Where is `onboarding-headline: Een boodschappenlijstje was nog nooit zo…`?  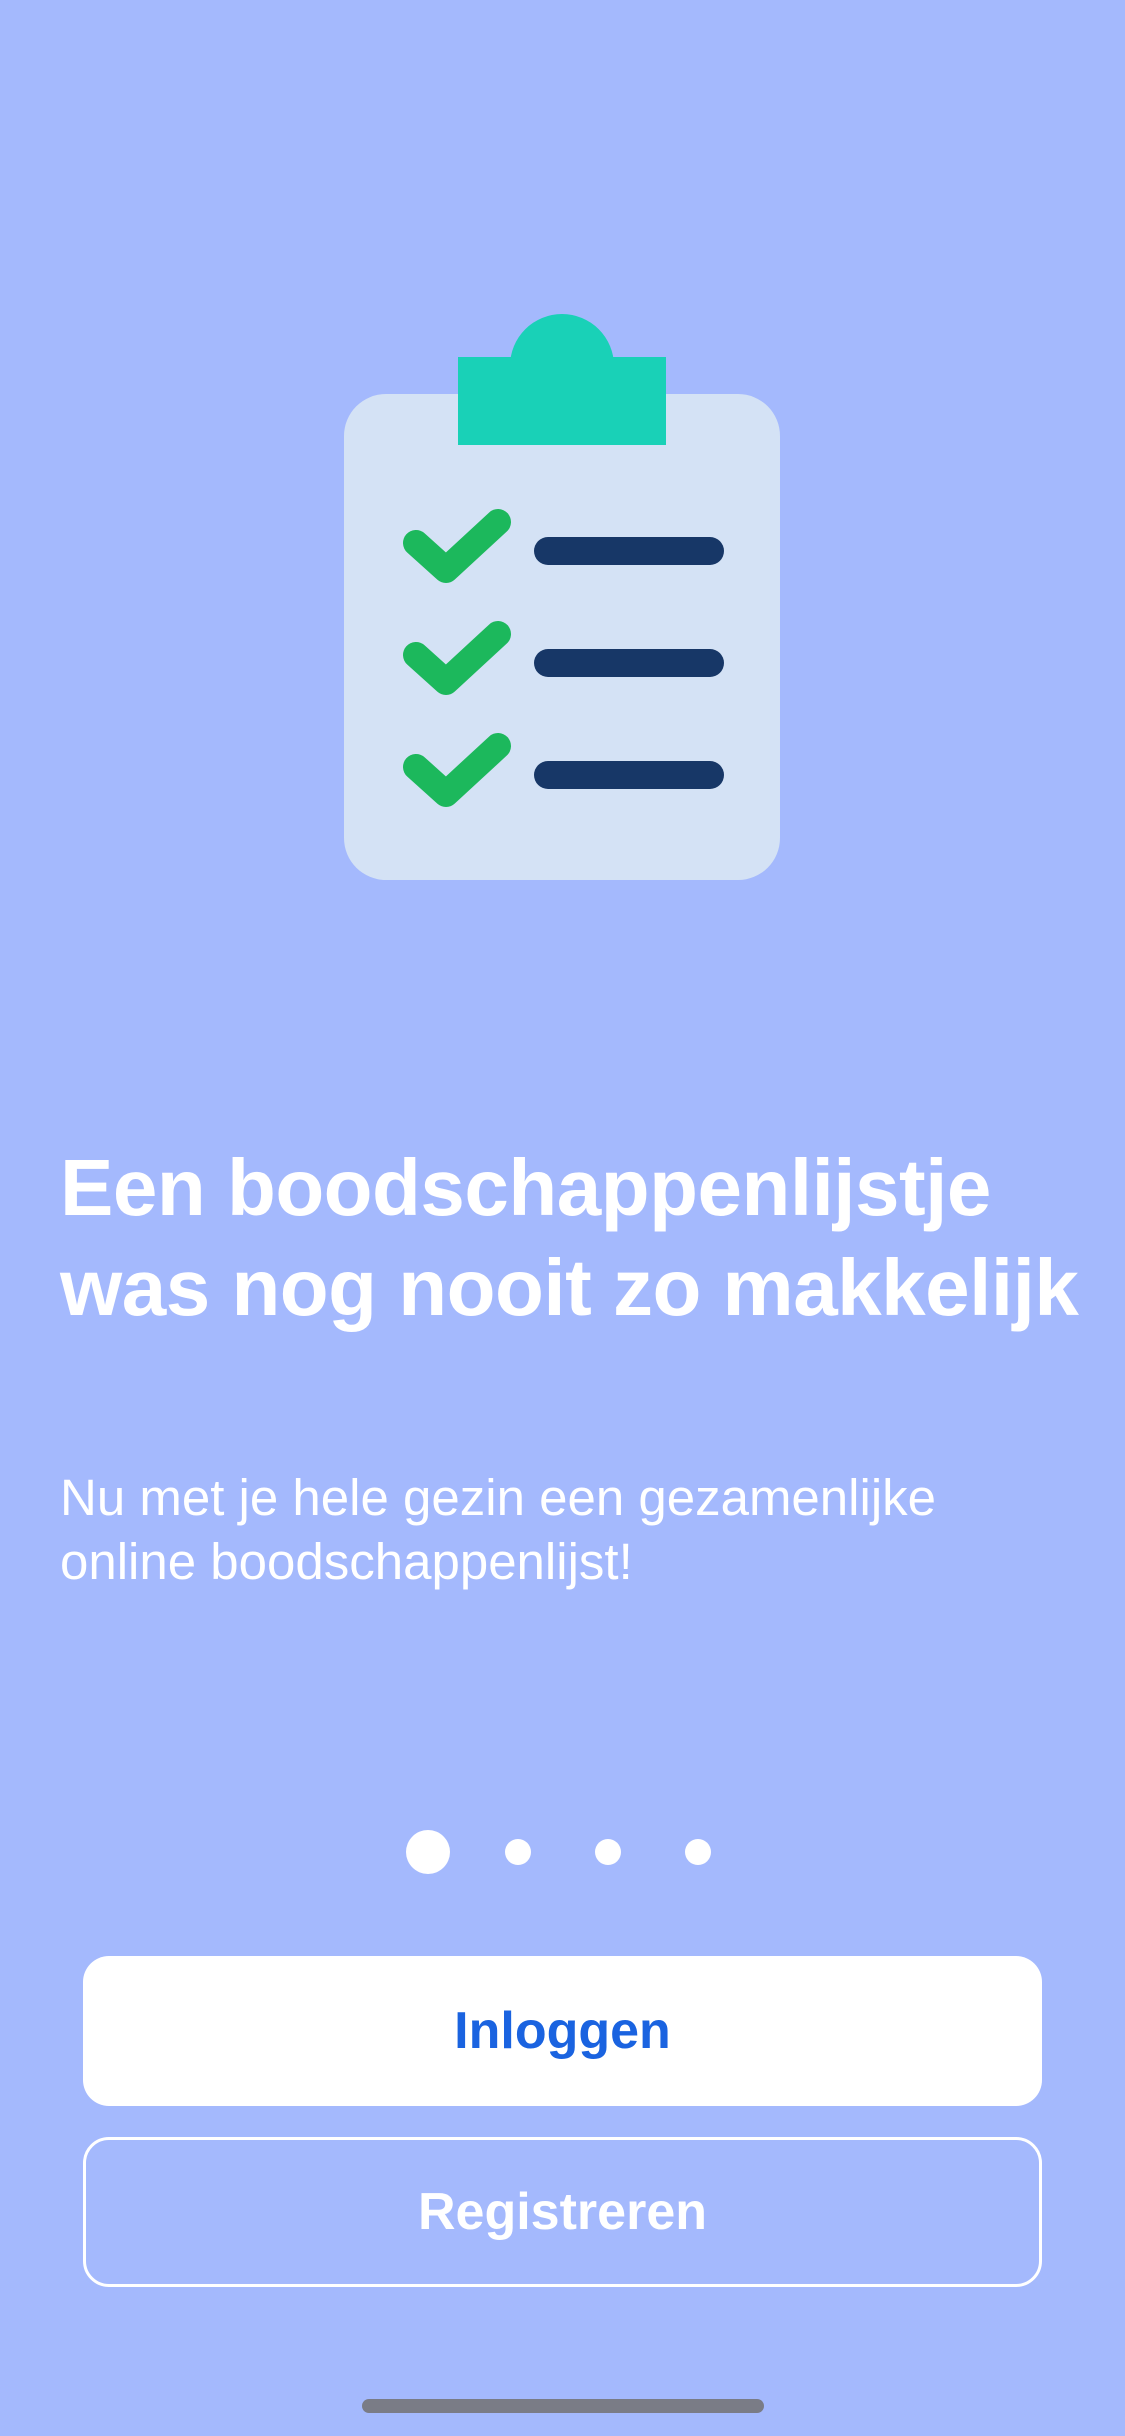 onboarding-headline: Een boodschappenlijstje was nog nooit zo… is located at coordinates (569, 1237).